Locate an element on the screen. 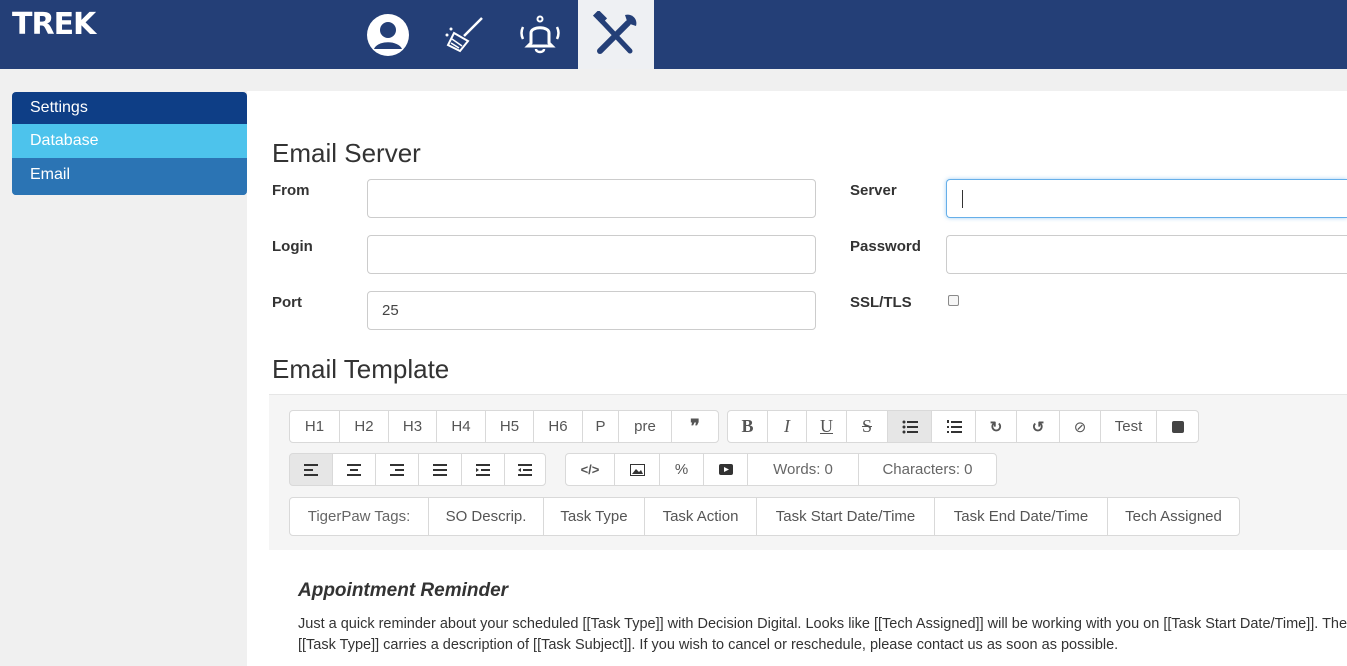  sidebar-item-settings: Settings is located at coordinates (129, 108).